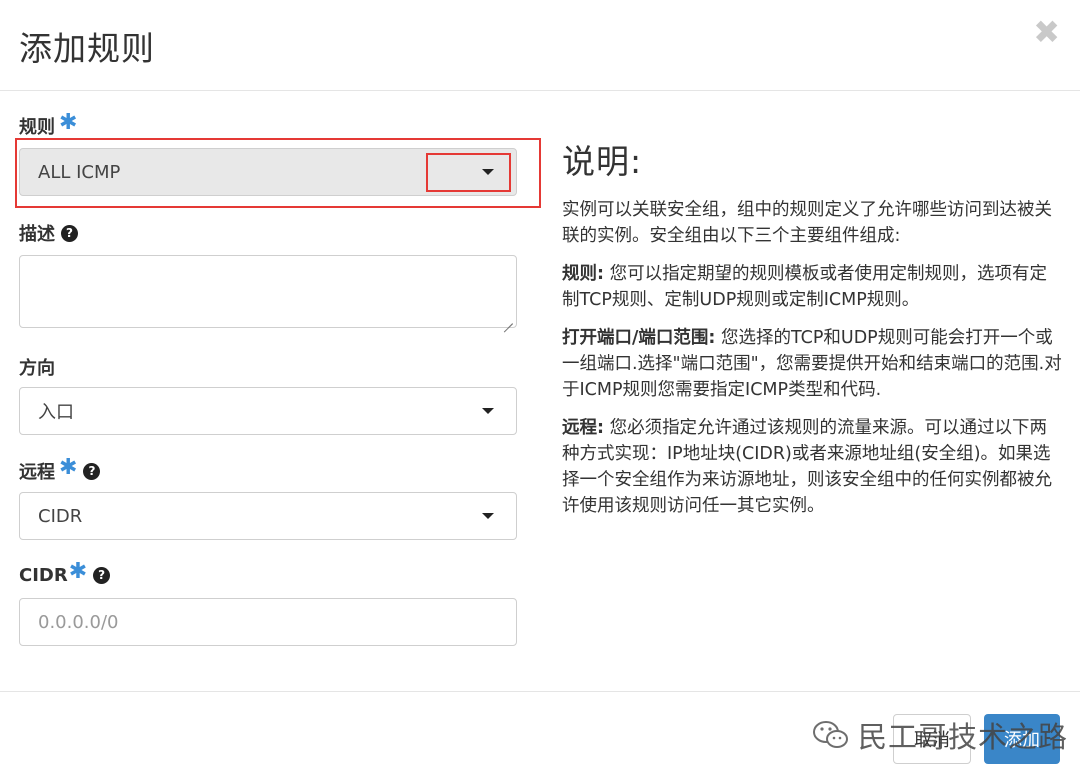  I want to click on direction-label-row: 方向, so click(37, 367).